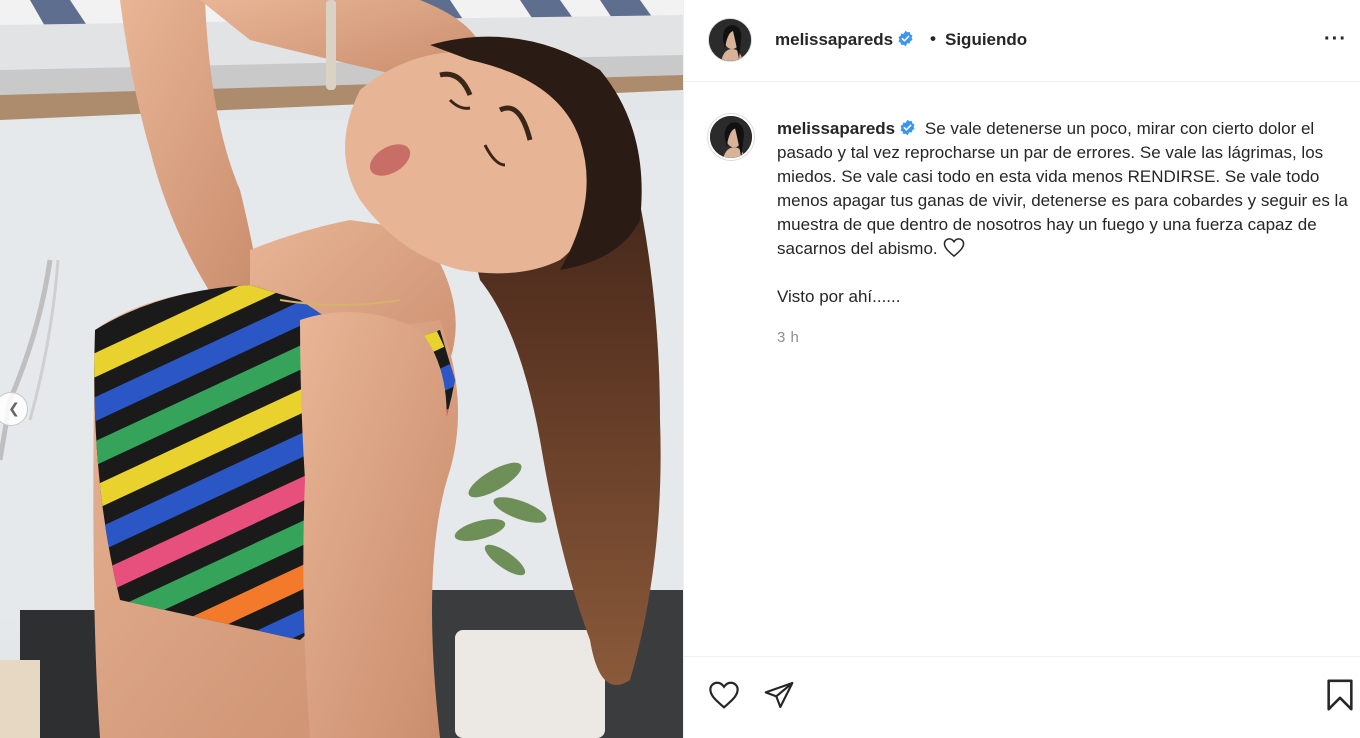  I want to click on bookmark-icon, so click(1340, 695).